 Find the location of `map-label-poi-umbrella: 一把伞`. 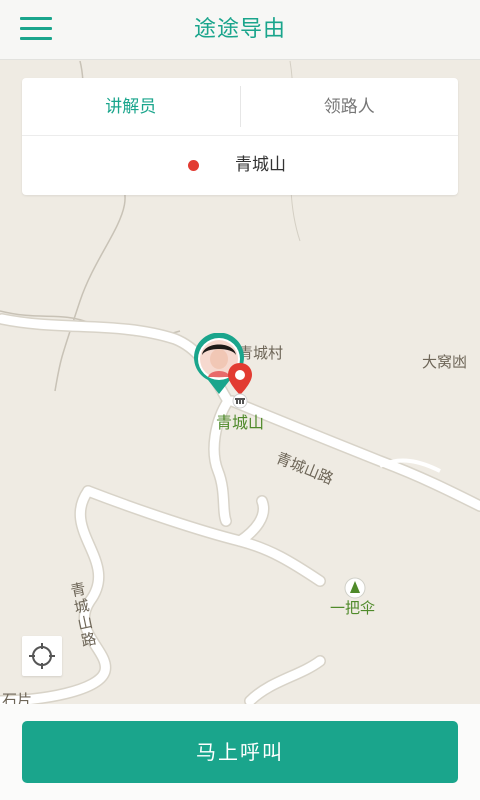

map-label-poi-umbrella: 一把伞 is located at coordinates (352, 607).